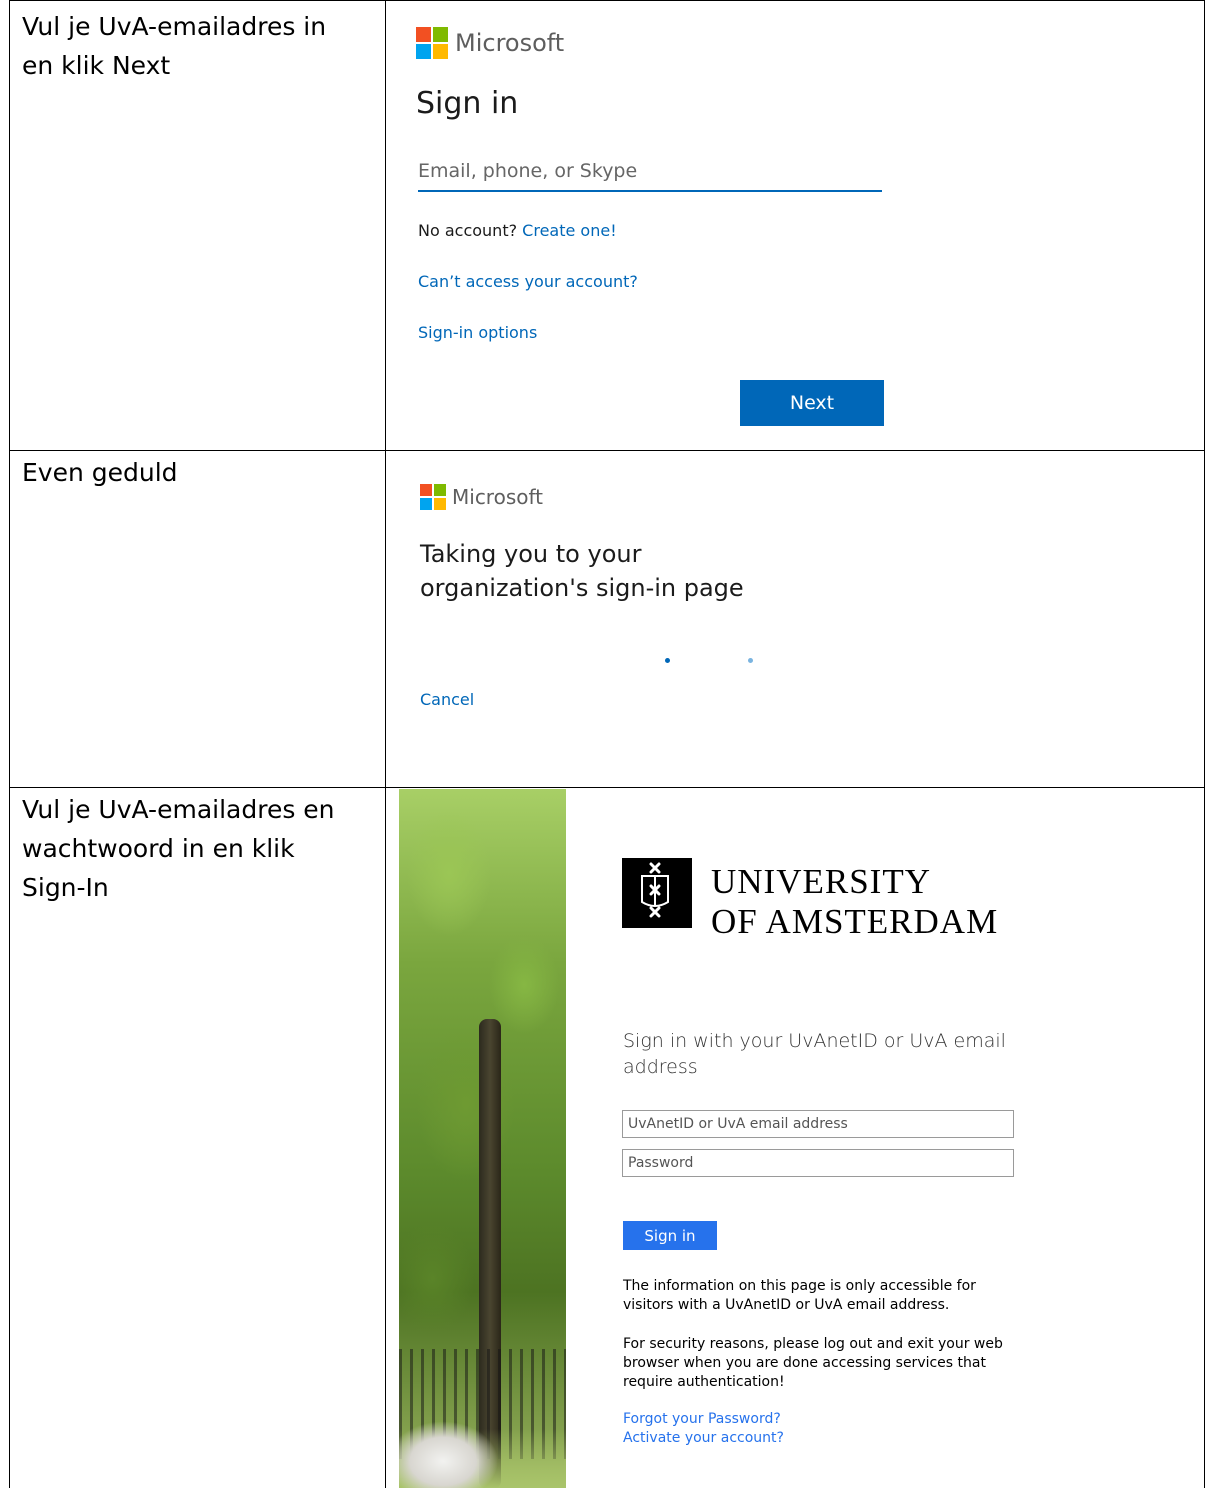 This screenshot has height=1488, width=1205. I want to click on security-line: require authentication!, so click(704, 1382).